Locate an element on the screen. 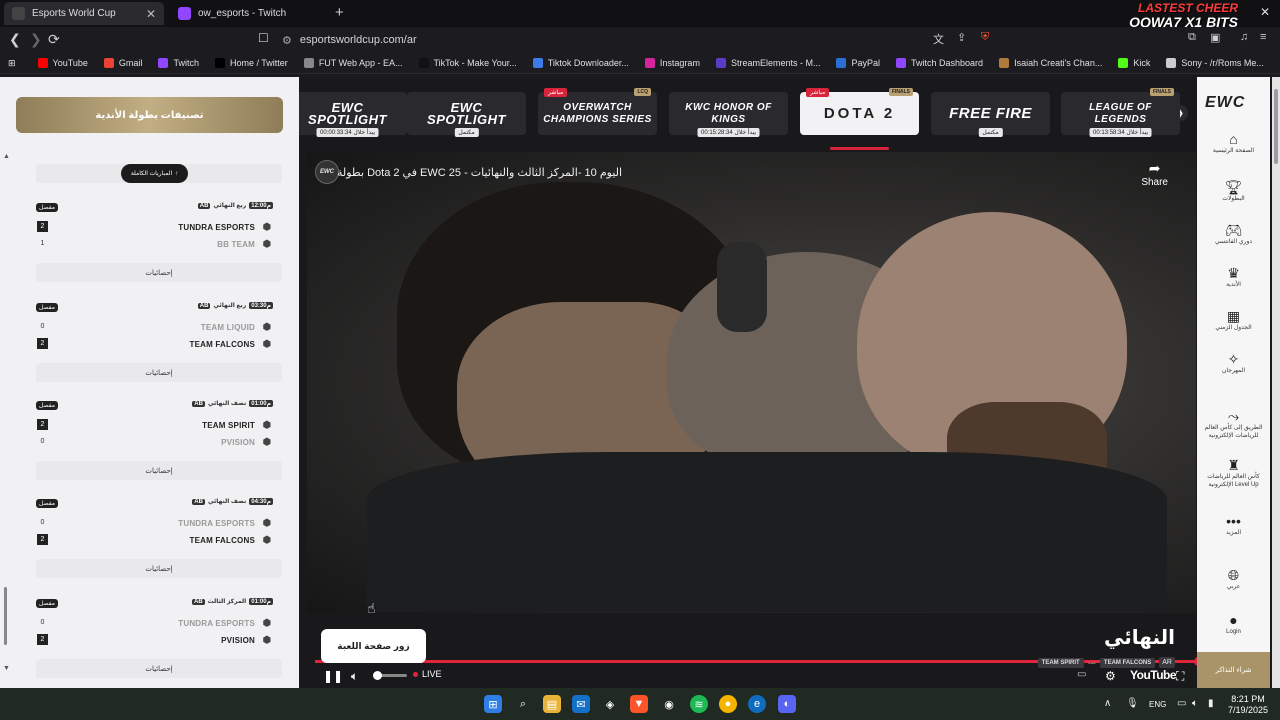 This screenshot has height=720, width=1280. tab-esports-world-cup: Esports World Cup ✕ is located at coordinates (84, 13).